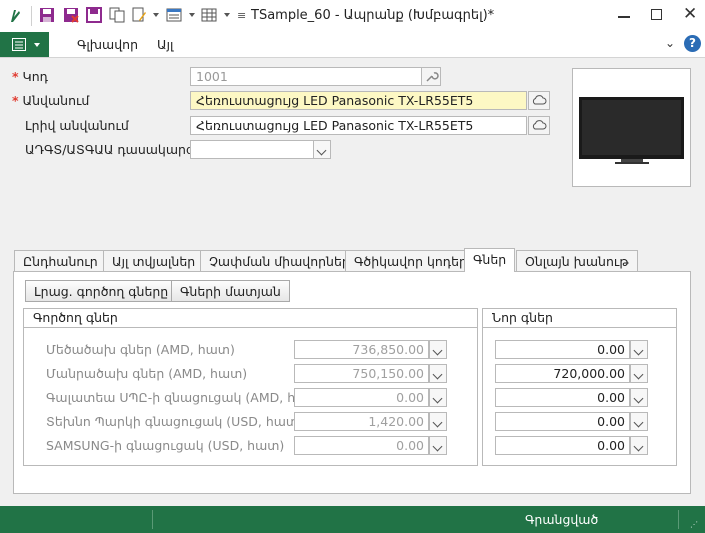 The image size is (705, 533). I want to click on product-image, so click(631, 127).